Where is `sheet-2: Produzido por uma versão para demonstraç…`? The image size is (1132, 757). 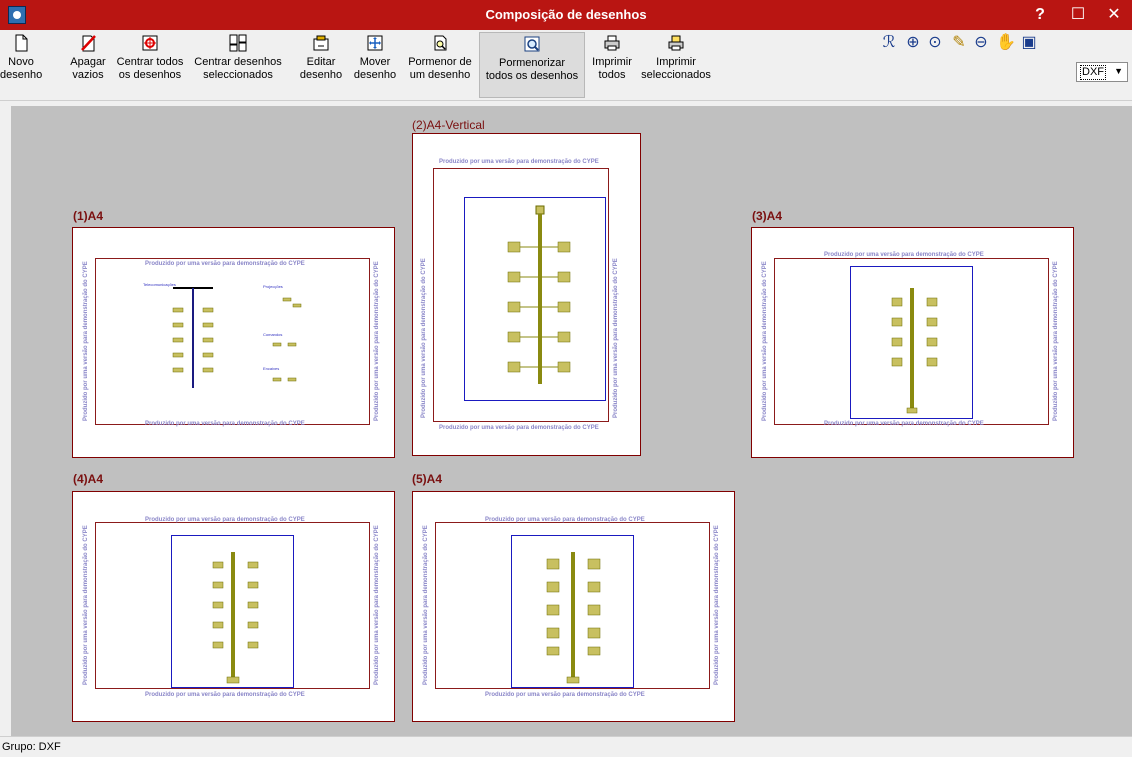
sheet-2: Produzido por uma versão para demonstraç… is located at coordinates (526, 294).